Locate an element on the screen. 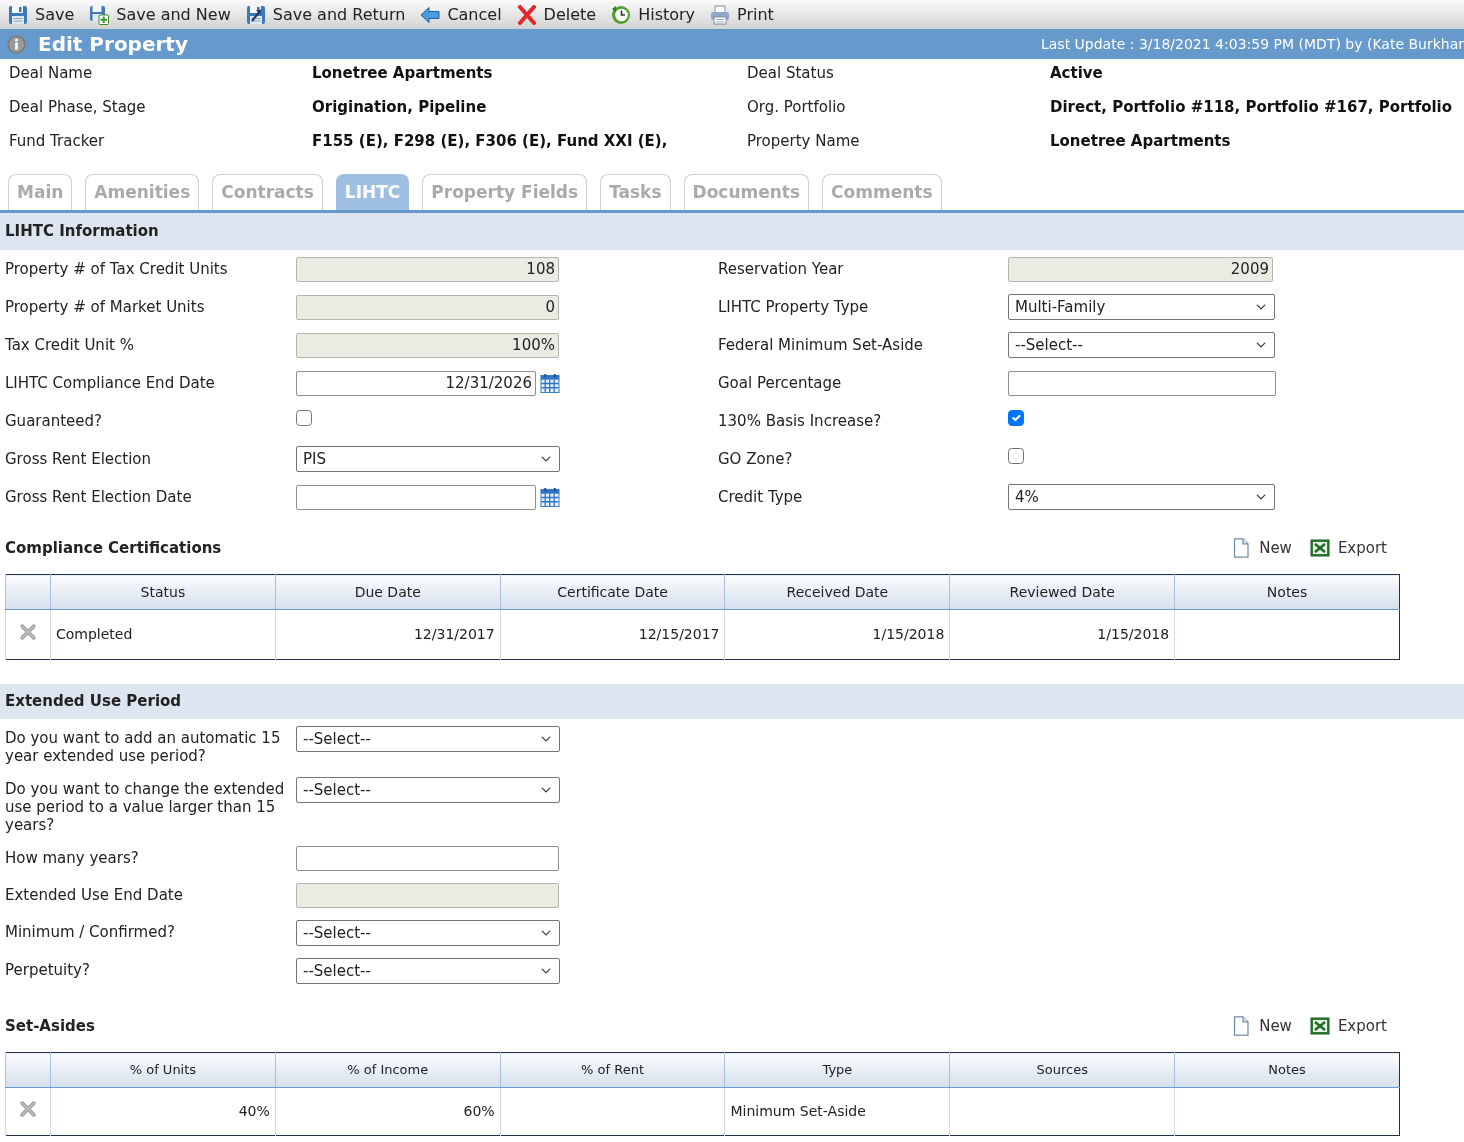 Image resolution: width=1464 pixels, height=1142 pixels. table-cell: 60% is located at coordinates (388, 1111).